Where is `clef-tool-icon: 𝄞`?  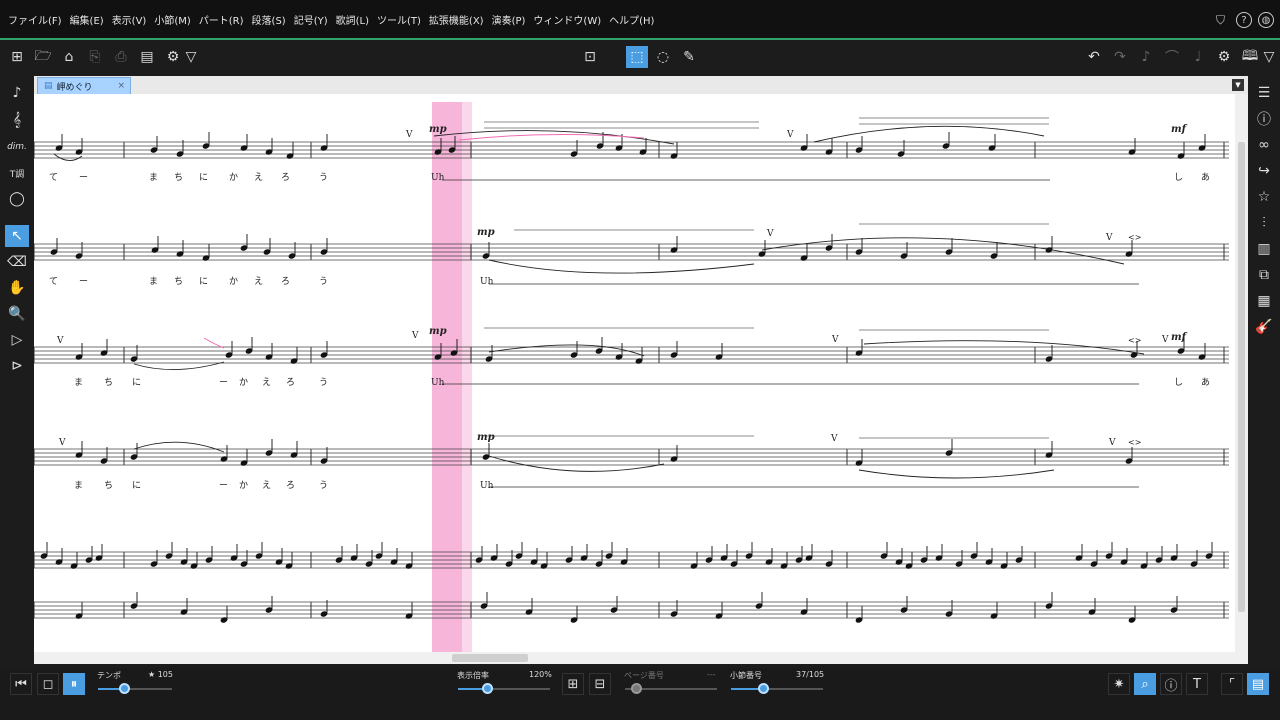 clef-tool-icon: 𝄞 is located at coordinates (17, 120).